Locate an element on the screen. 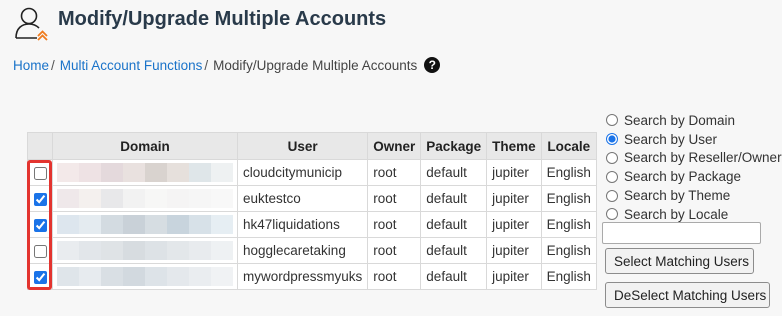 This screenshot has width=782, height=316. table-header-row: Domain User Owner Package Theme Locale is located at coordinates (312, 146).